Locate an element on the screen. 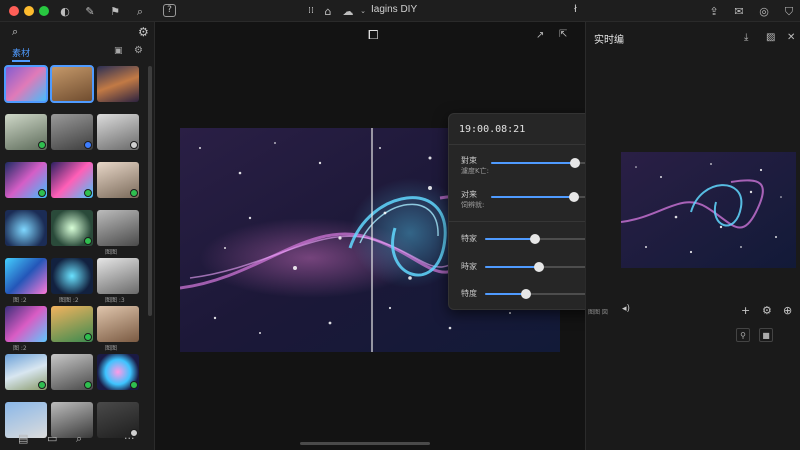  close-icon: ✕ is located at coordinates (791, 37).